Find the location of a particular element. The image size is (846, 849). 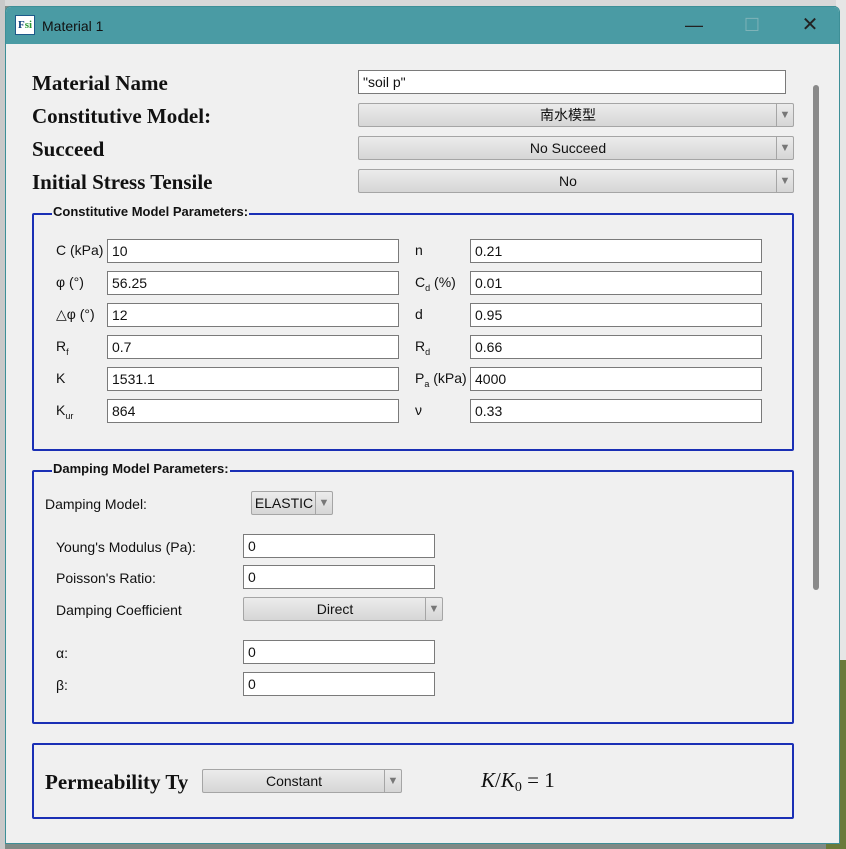

damping-coefficient-value: Direct is located at coordinates (335, 609).